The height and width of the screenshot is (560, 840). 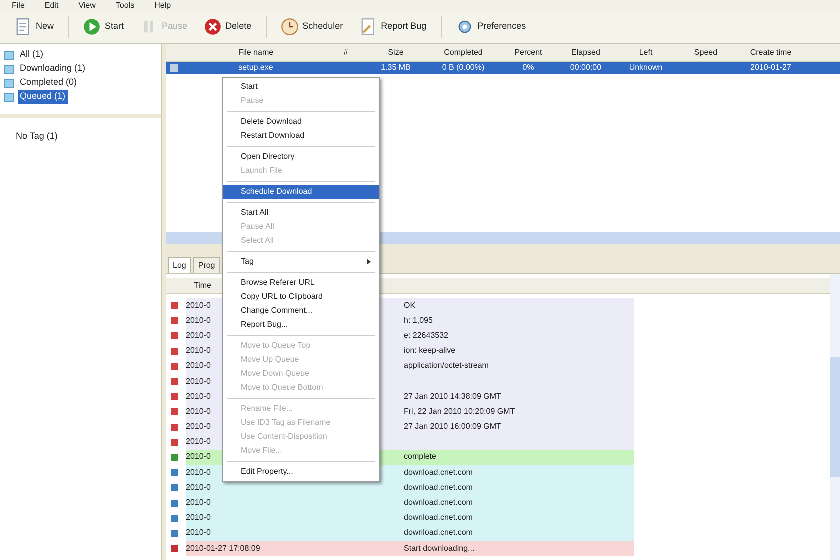 I want to click on table-cell: 1.35 MB, so click(x=396, y=67).